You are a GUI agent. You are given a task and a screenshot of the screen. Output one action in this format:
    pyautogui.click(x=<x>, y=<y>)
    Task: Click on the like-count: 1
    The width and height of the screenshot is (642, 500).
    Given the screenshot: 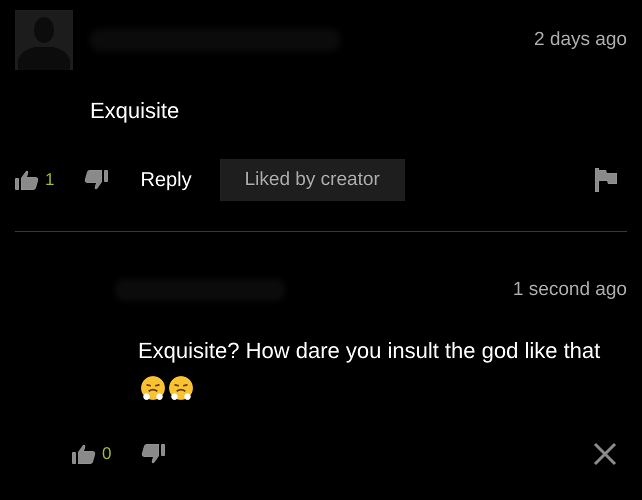 What is the action you would take?
    pyautogui.click(x=49, y=180)
    